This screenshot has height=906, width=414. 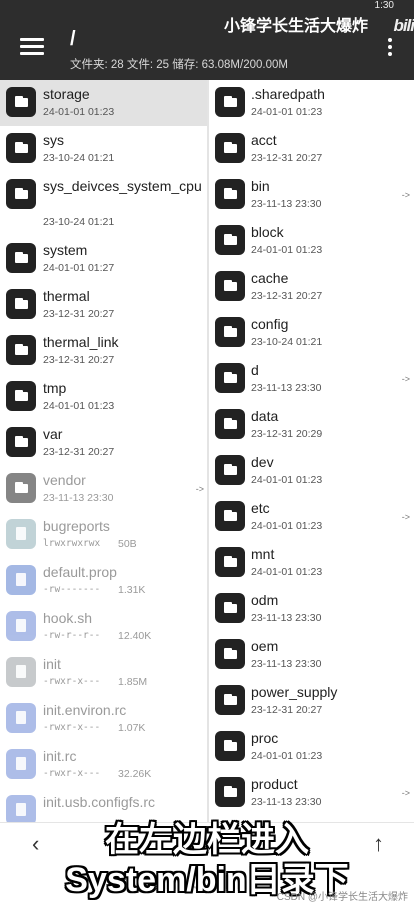 I want to click on file-name: oem, so click(x=265, y=646).